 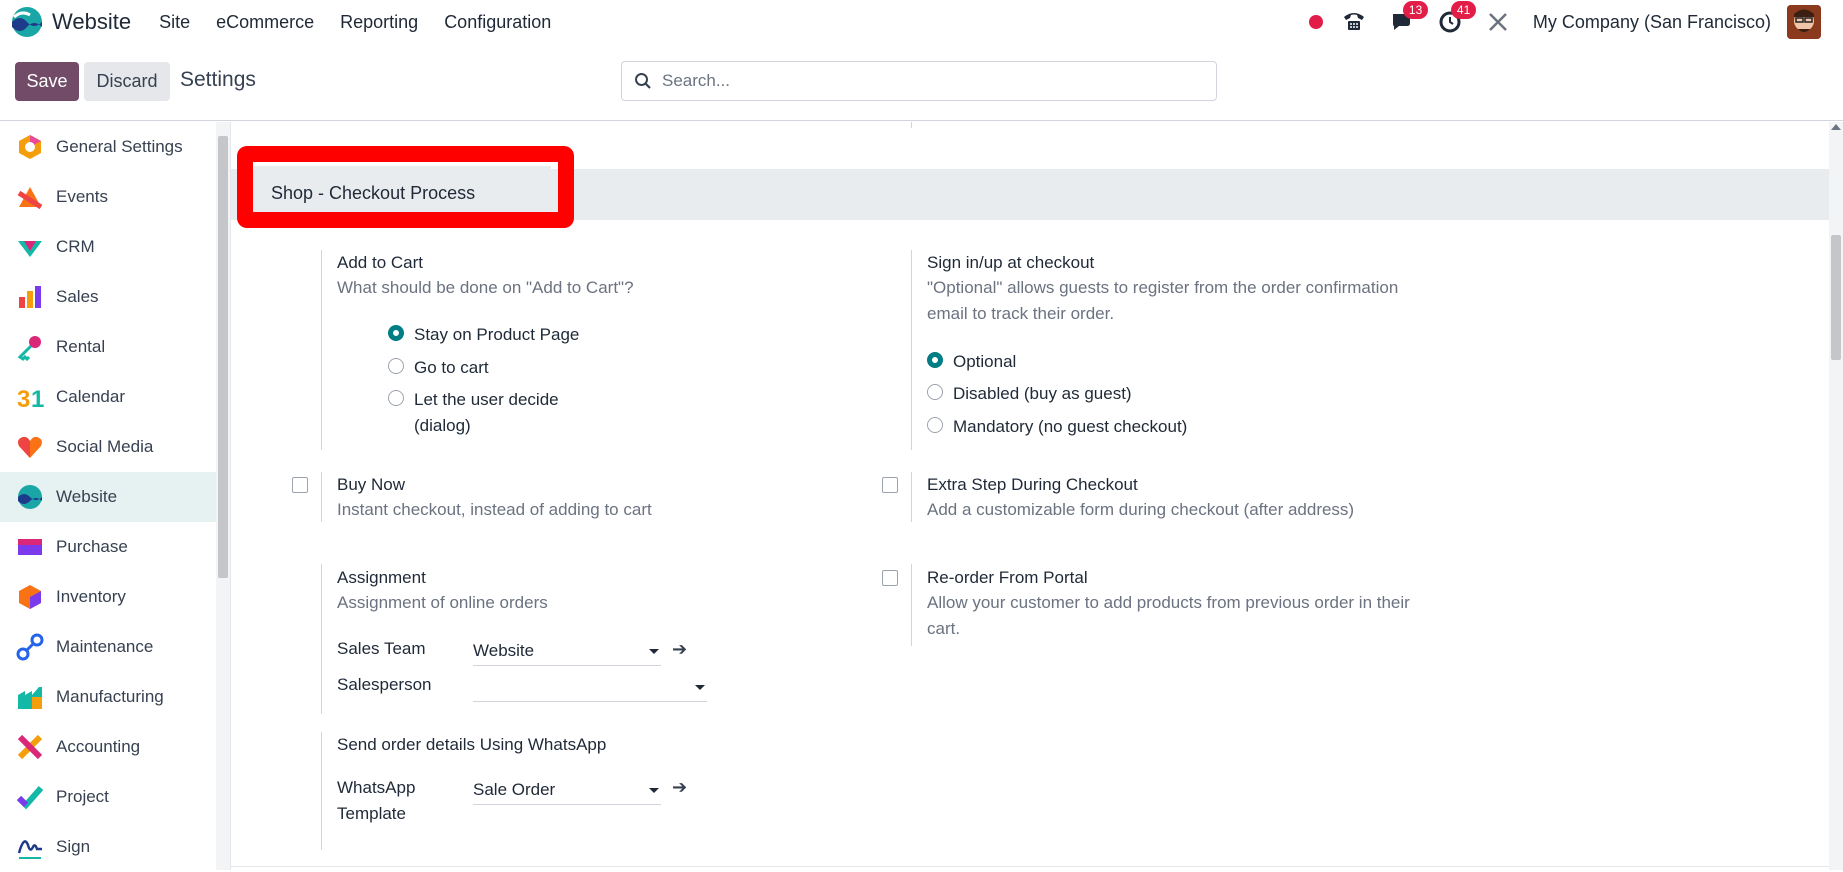 I want to click on general-settings-icon, so click(x=30, y=147).